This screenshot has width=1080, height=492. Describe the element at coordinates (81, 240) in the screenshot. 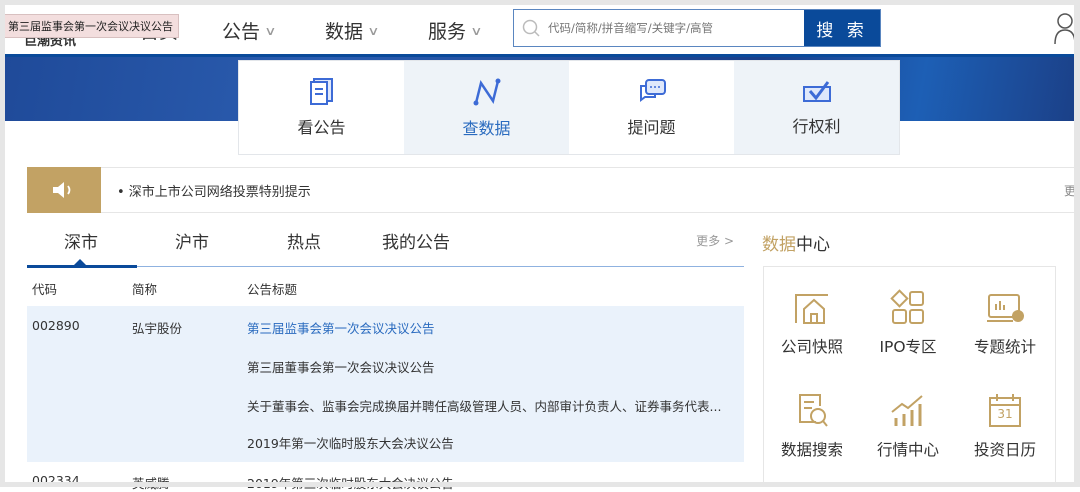

I see `tab-shenzhen: 深市` at that location.